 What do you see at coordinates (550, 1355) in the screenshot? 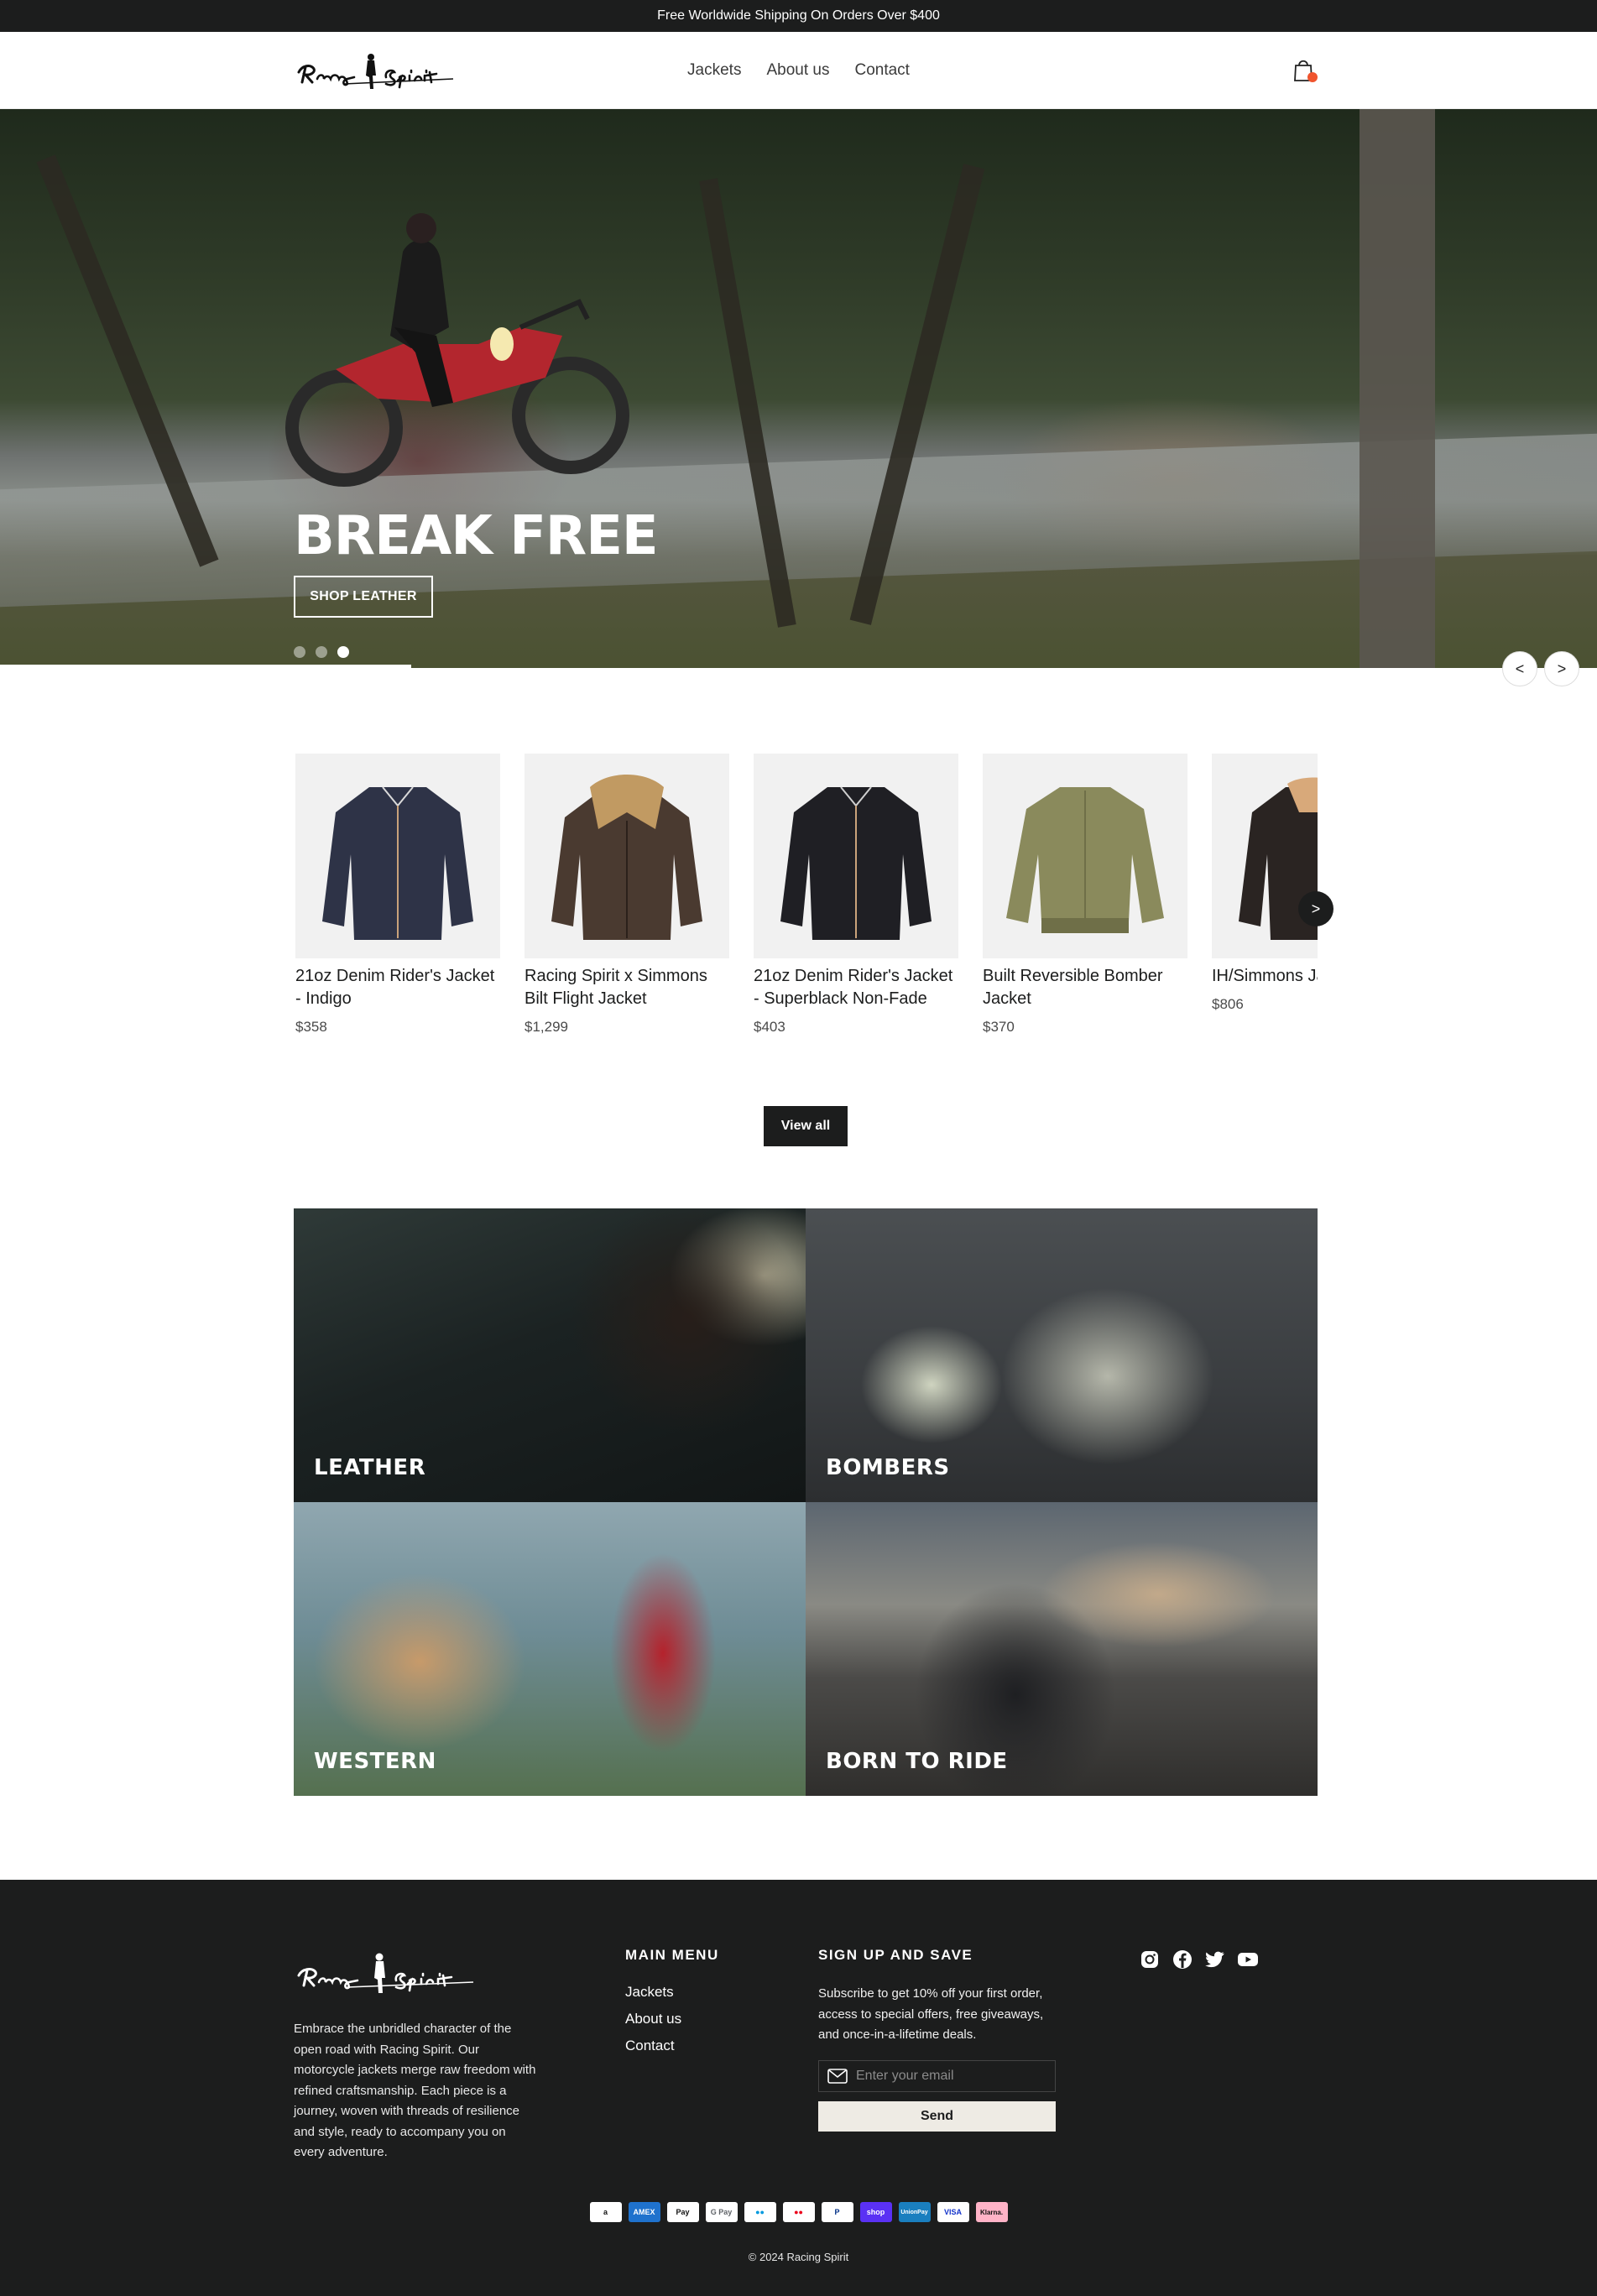
I see `collection-tile-leather: LEATHER` at bounding box center [550, 1355].